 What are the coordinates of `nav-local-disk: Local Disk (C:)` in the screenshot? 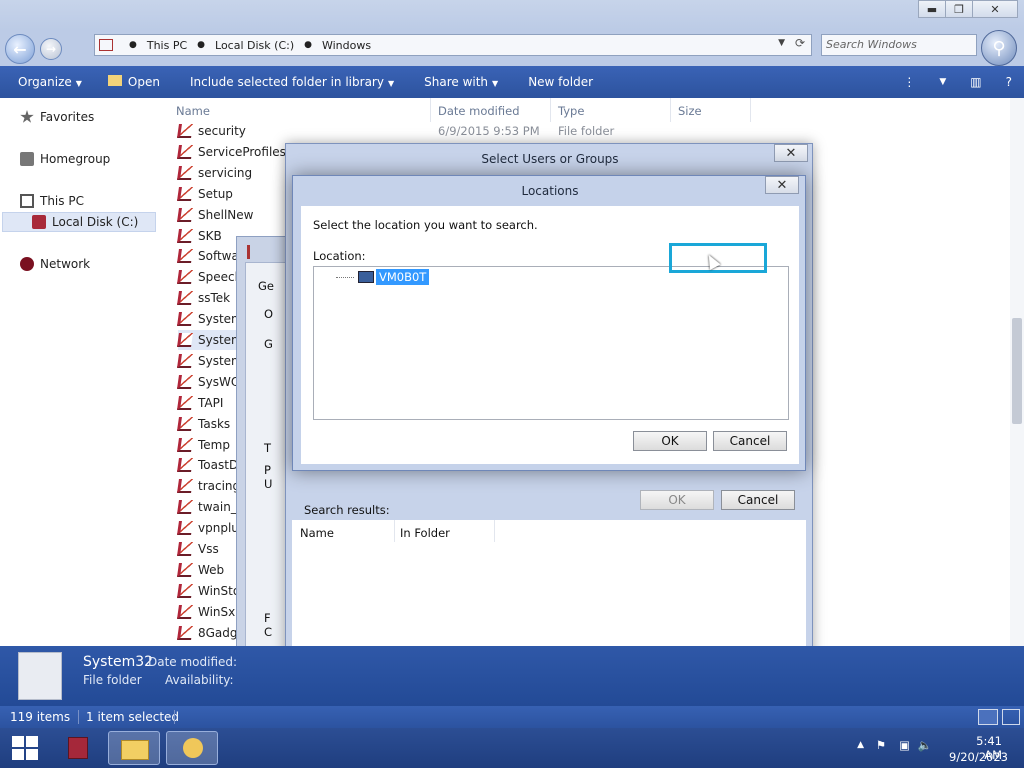 It's located at (85, 222).